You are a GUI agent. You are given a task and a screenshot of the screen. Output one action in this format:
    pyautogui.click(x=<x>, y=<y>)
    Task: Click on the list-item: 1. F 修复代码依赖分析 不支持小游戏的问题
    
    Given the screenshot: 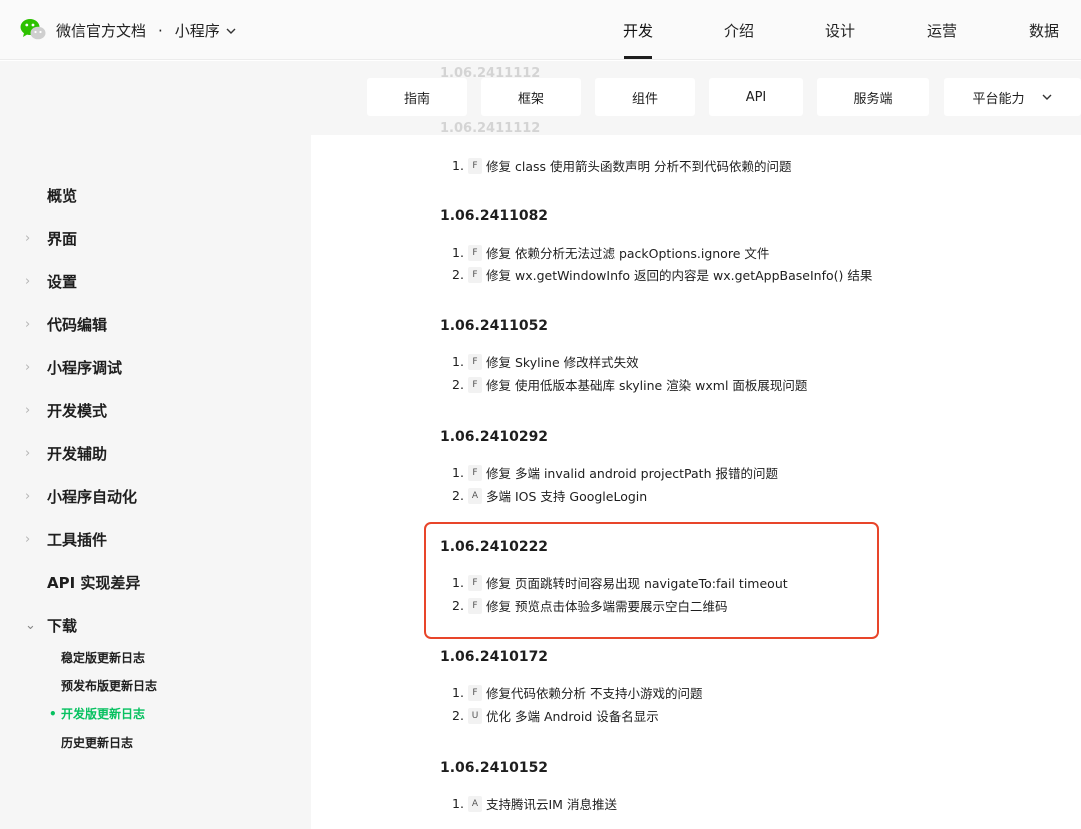 What is the action you would take?
    pyautogui.click(x=577, y=692)
    